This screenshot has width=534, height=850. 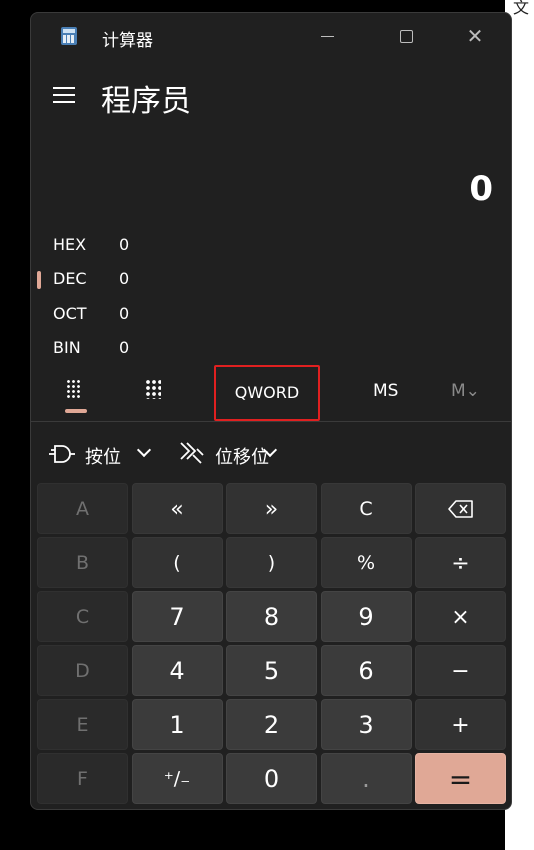 What do you see at coordinates (271, 508) in the screenshot?
I see `key-rotate-right: »` at bounding box center [271, 508].